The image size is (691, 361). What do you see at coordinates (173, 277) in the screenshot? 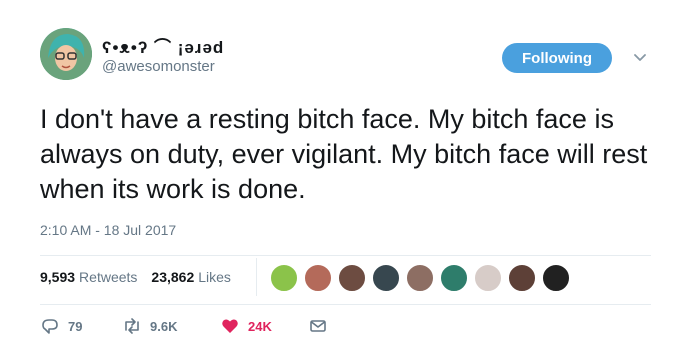
I see `likes-count: 23,862` at bounding box center [173, 277].